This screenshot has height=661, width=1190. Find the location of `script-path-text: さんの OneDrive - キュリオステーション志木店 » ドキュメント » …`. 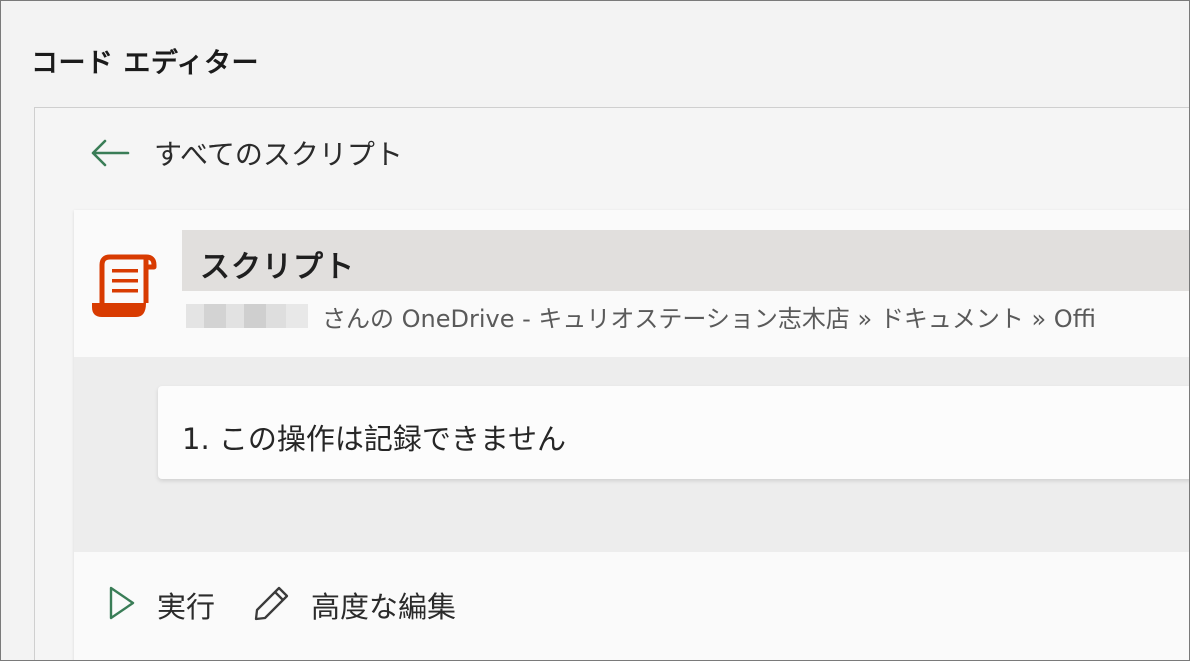

script-path-text: さんの OneDrive - キュリオステーション志木店 » ドキュメント » … is located at coordinates (709, 318).